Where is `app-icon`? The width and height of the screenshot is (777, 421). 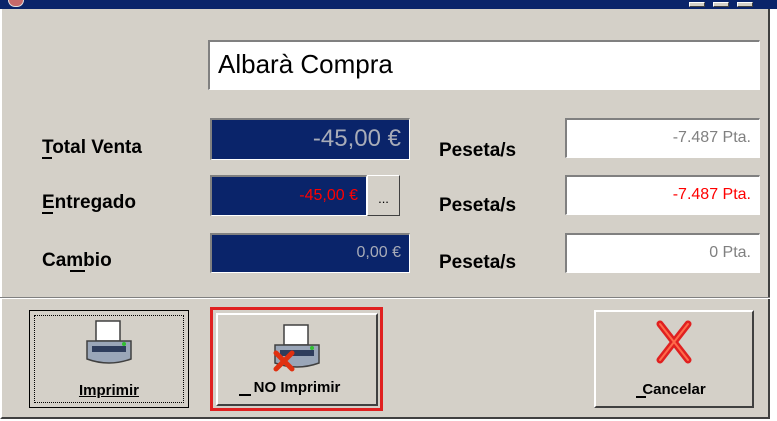
app-icon is located at coordinates (16, 3).